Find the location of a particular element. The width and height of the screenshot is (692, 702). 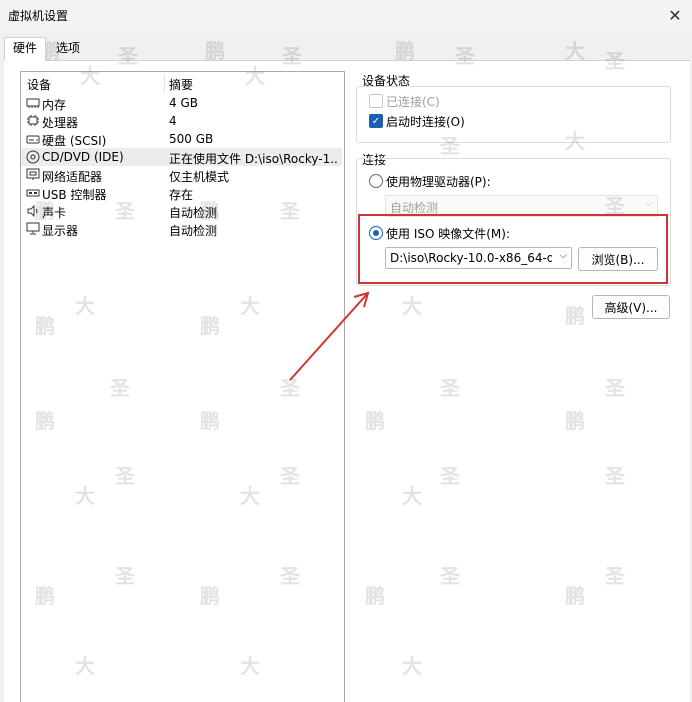

column-header-device: 设备 is located at coordinates (39, 84).